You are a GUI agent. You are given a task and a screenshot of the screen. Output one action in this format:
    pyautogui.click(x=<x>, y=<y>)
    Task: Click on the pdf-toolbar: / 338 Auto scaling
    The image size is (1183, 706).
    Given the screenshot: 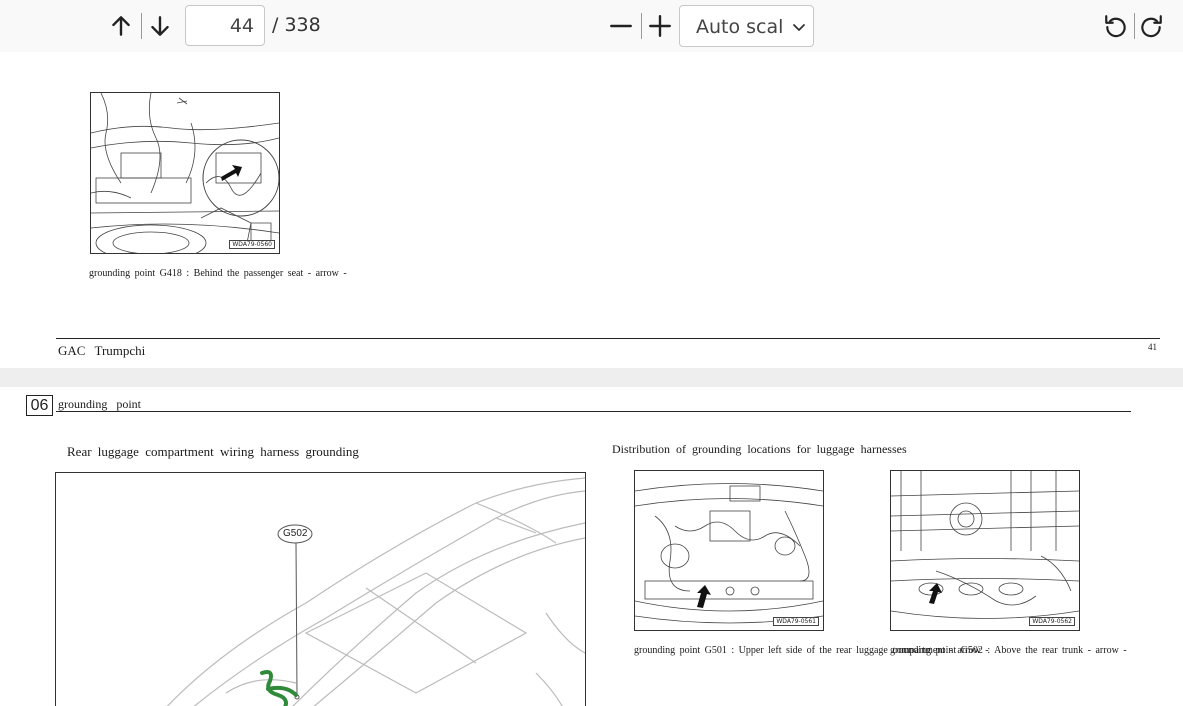 What is the action you would take?
    pyautogui.click(x=591, y=26)
    